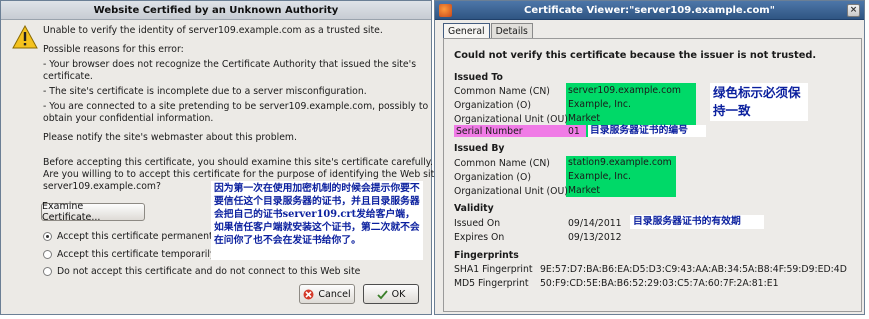 Image resolution: width=869 pixels, height=319 pixels. I want to click on issued-on-label: Issued On, so click(477, 223).